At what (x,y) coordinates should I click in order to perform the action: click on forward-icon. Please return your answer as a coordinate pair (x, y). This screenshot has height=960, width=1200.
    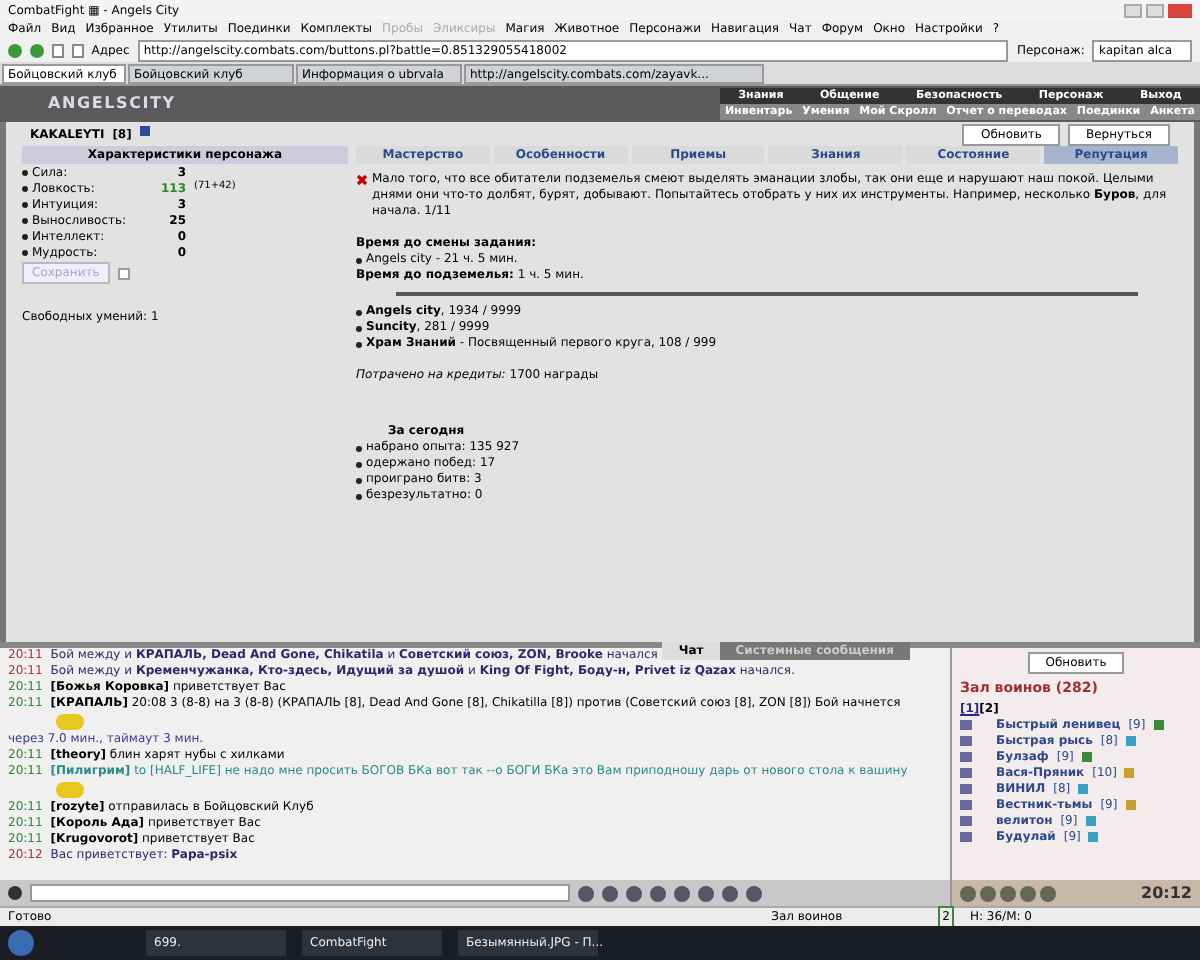
    Looking at the image, I should click on (36, 50).